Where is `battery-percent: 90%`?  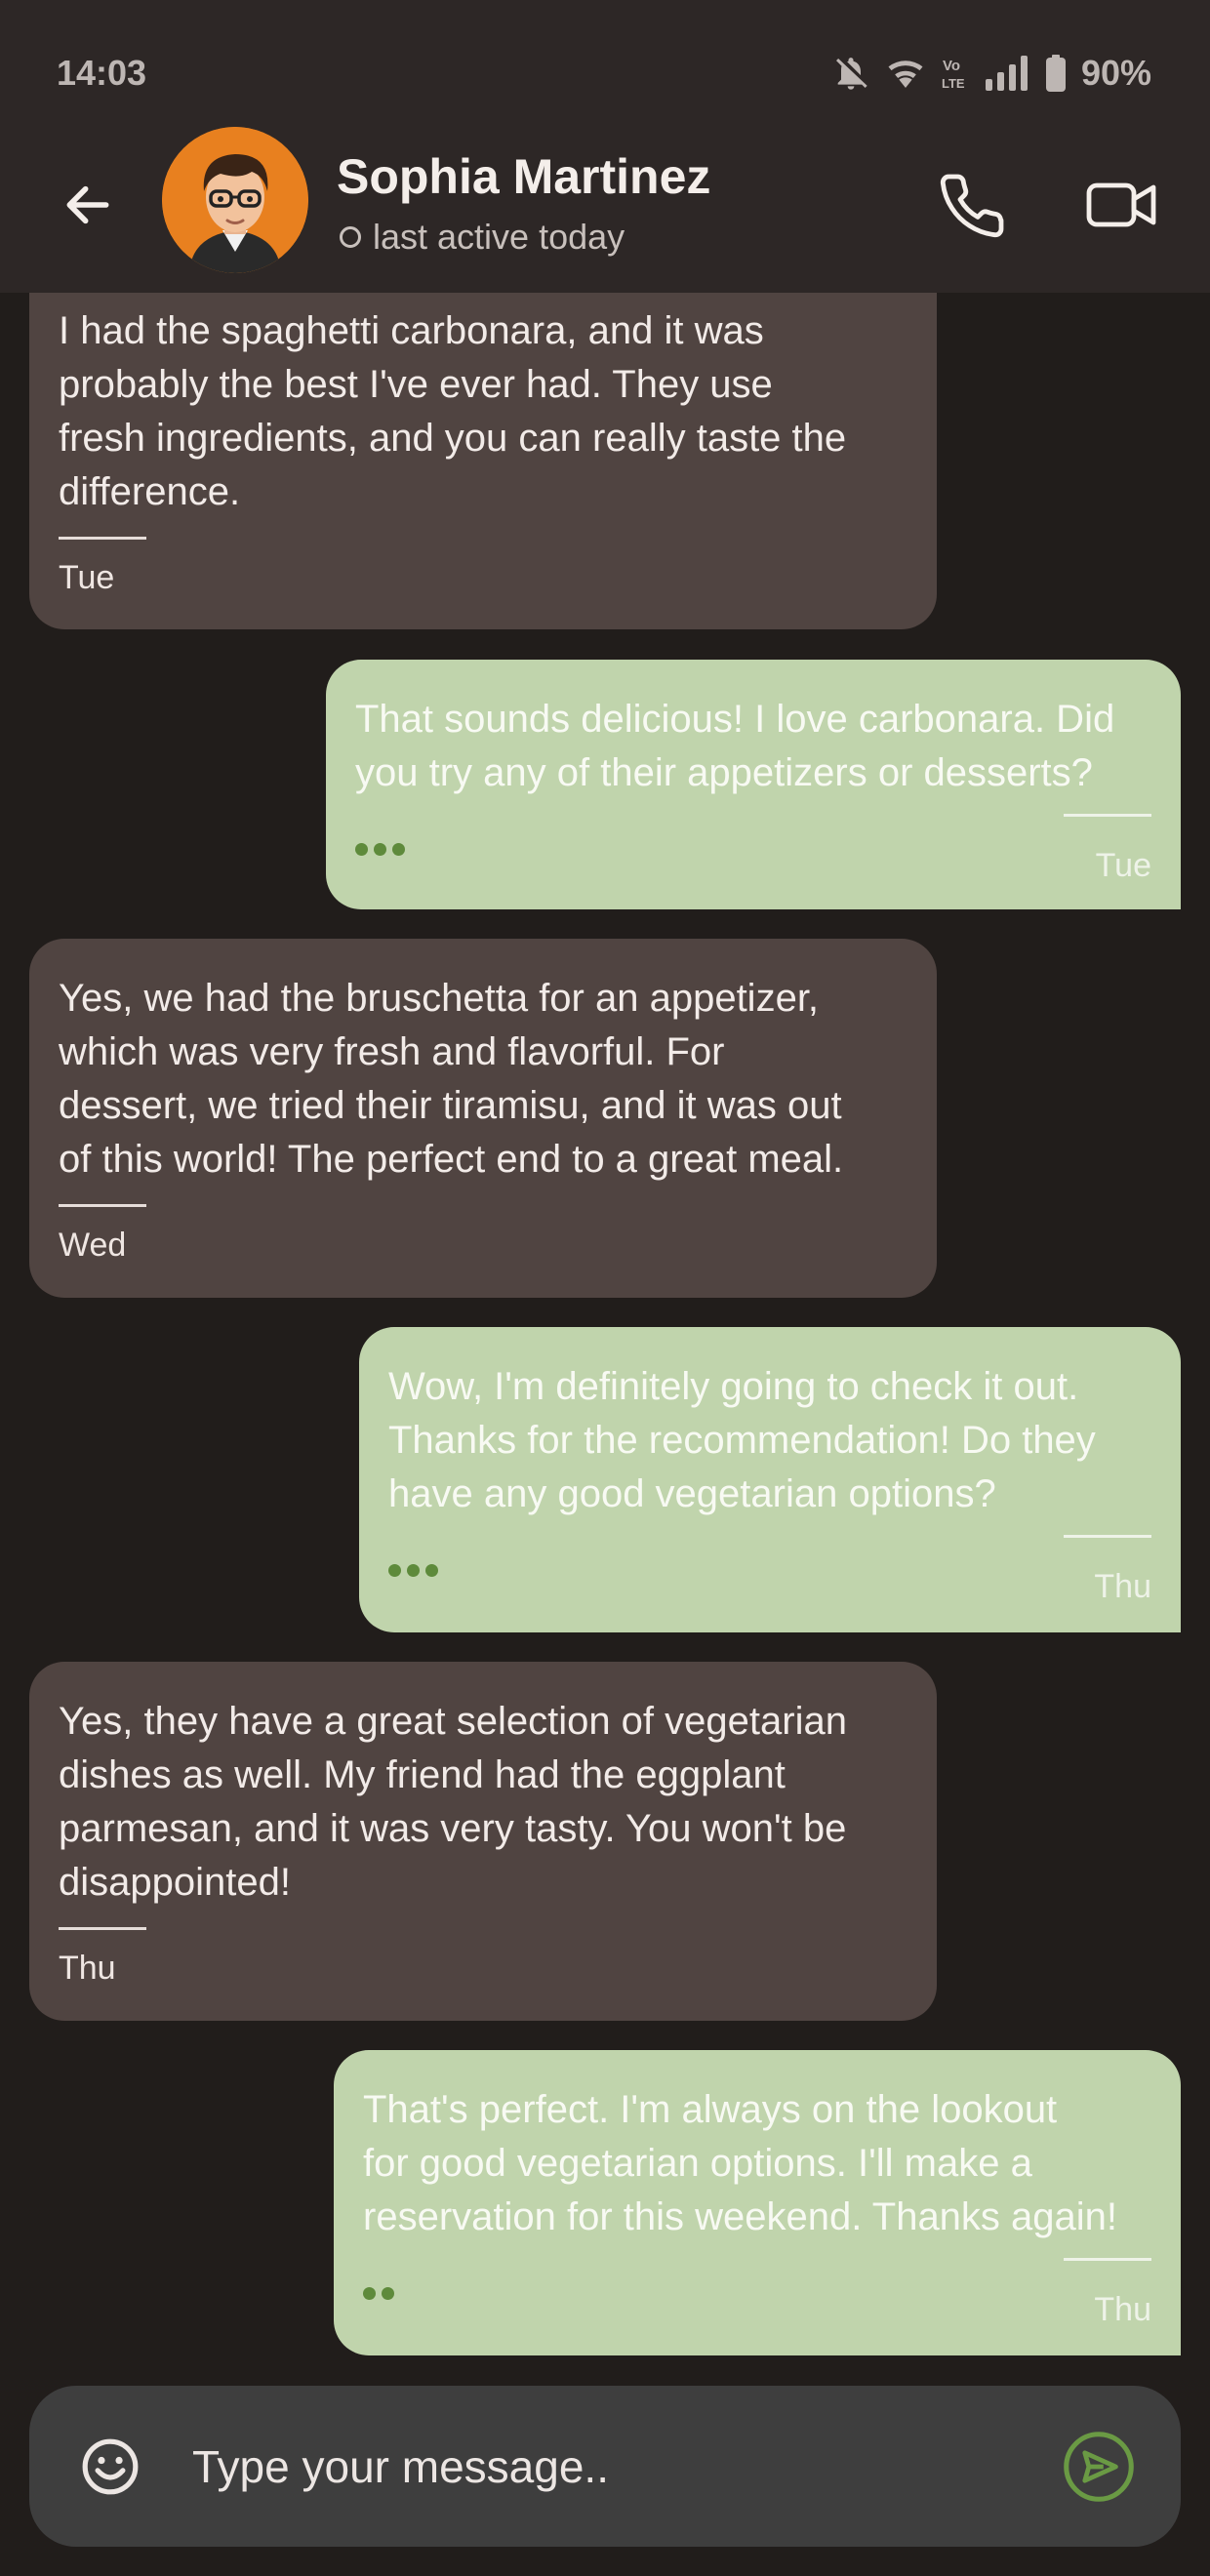 battery-percent: 90% is located at coordinates (1115, 73).